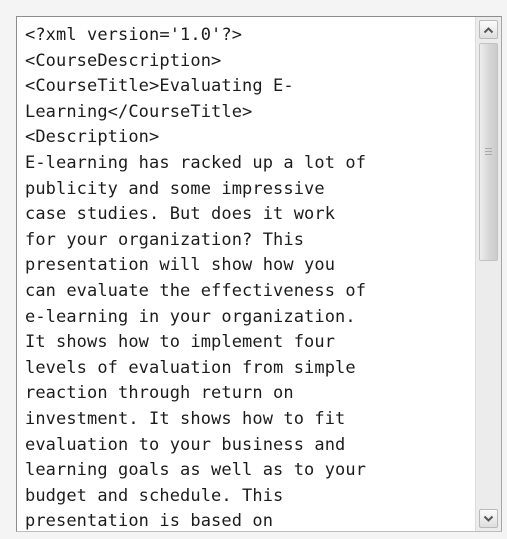 The height and width of the screenshot is (539, 507). I want to click on text-line: publicity and some impressive, so click(175, 188).